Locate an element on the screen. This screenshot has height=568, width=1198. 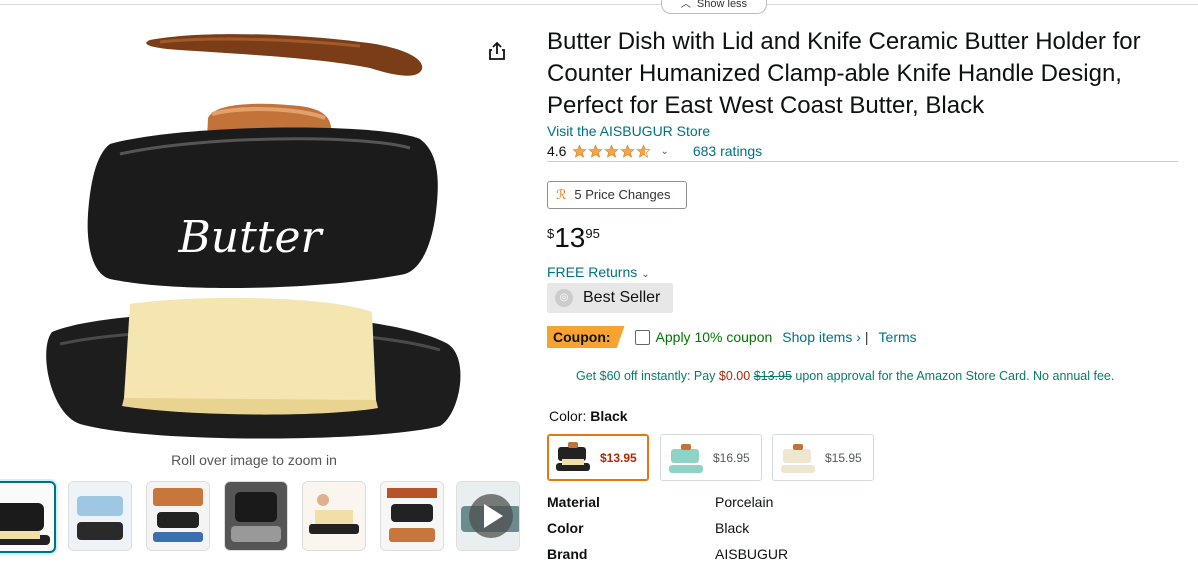
price: $1395 is located at coordinates (573, 237).